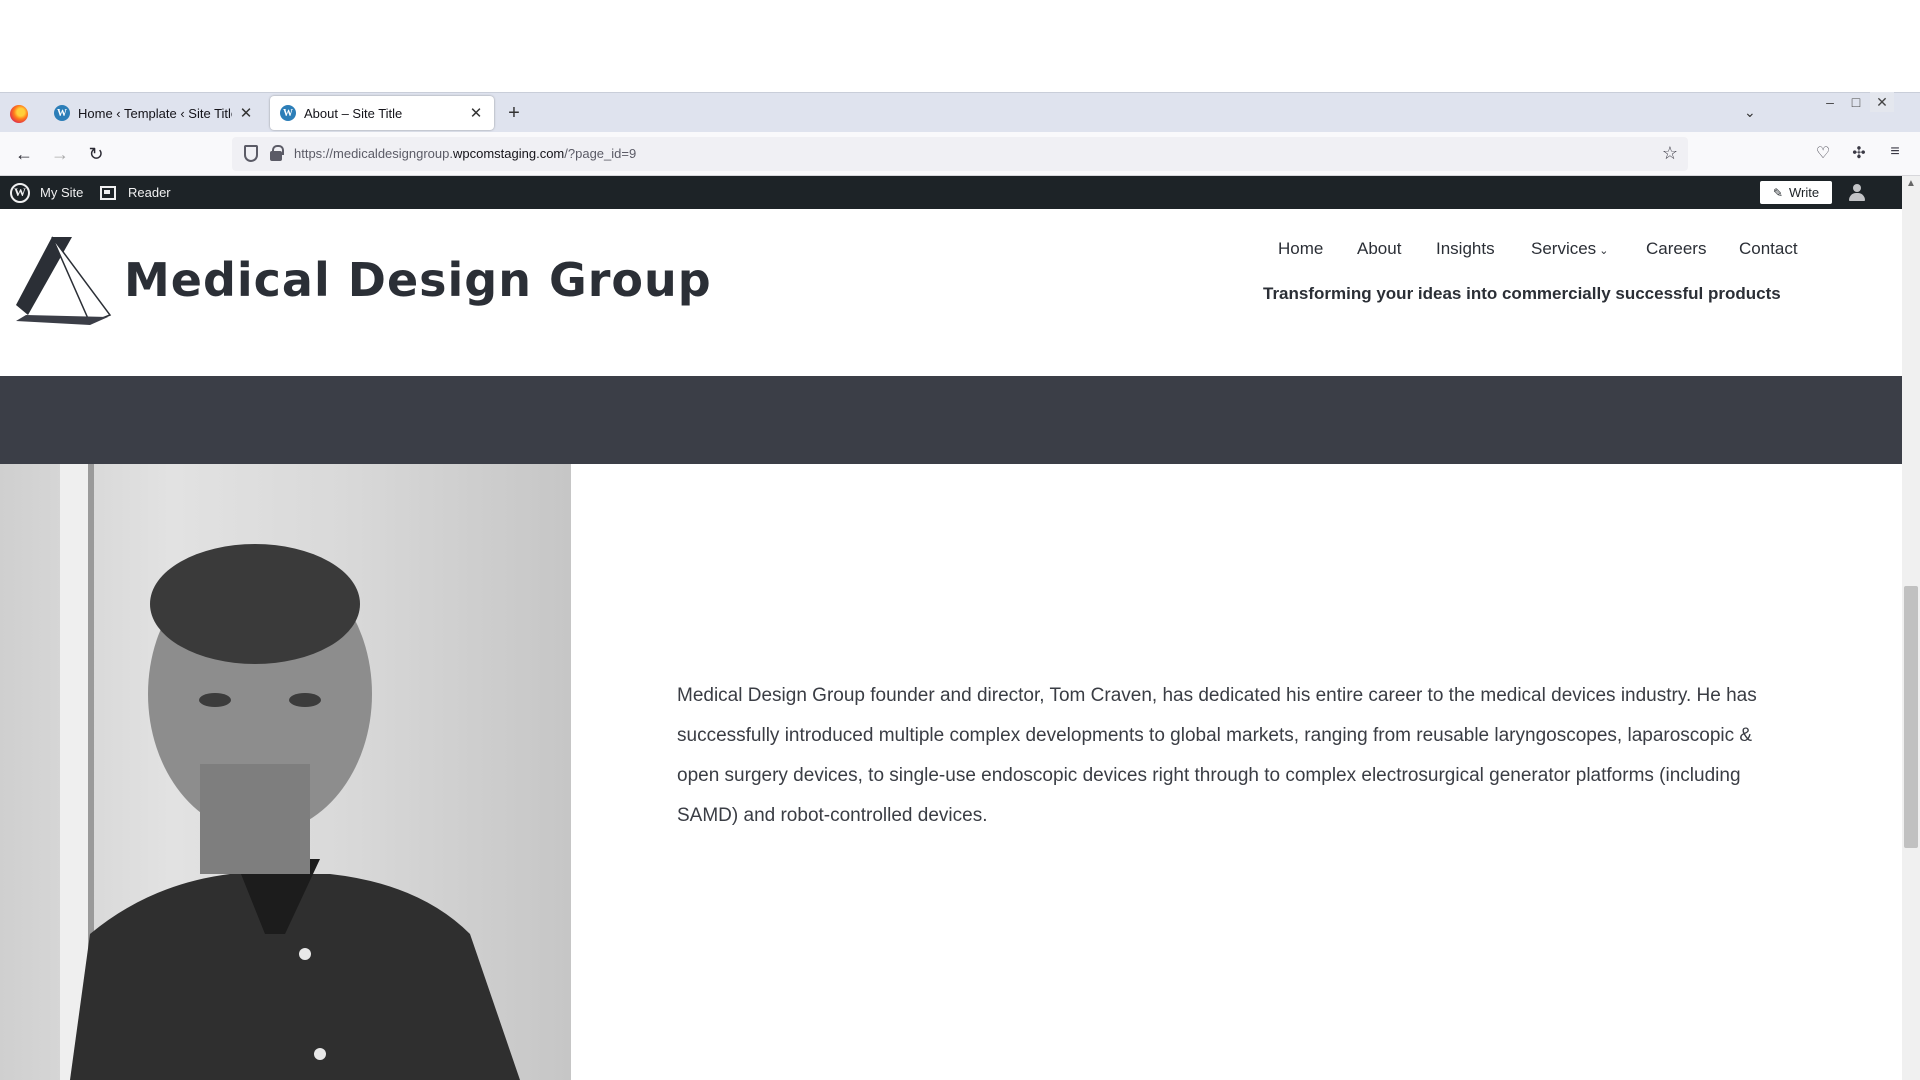  I want to click on url-suffix: /?page_id=9, so click(600, 153).